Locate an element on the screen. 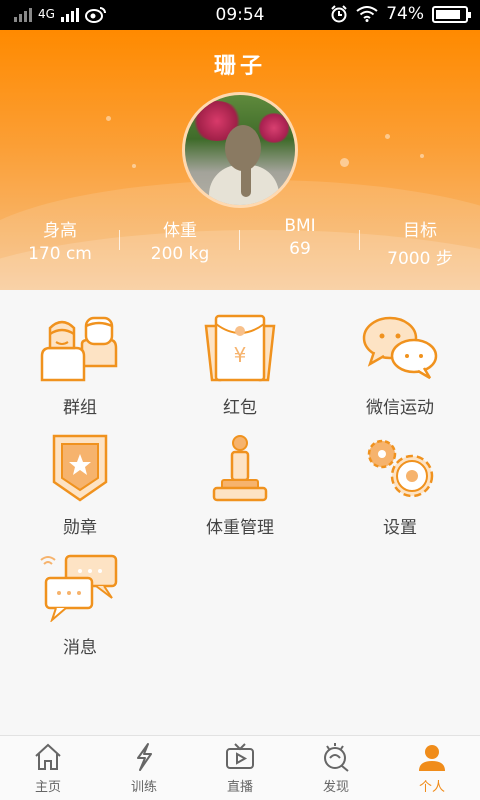  settings-gears-icon is located at coordinates (400, 468).